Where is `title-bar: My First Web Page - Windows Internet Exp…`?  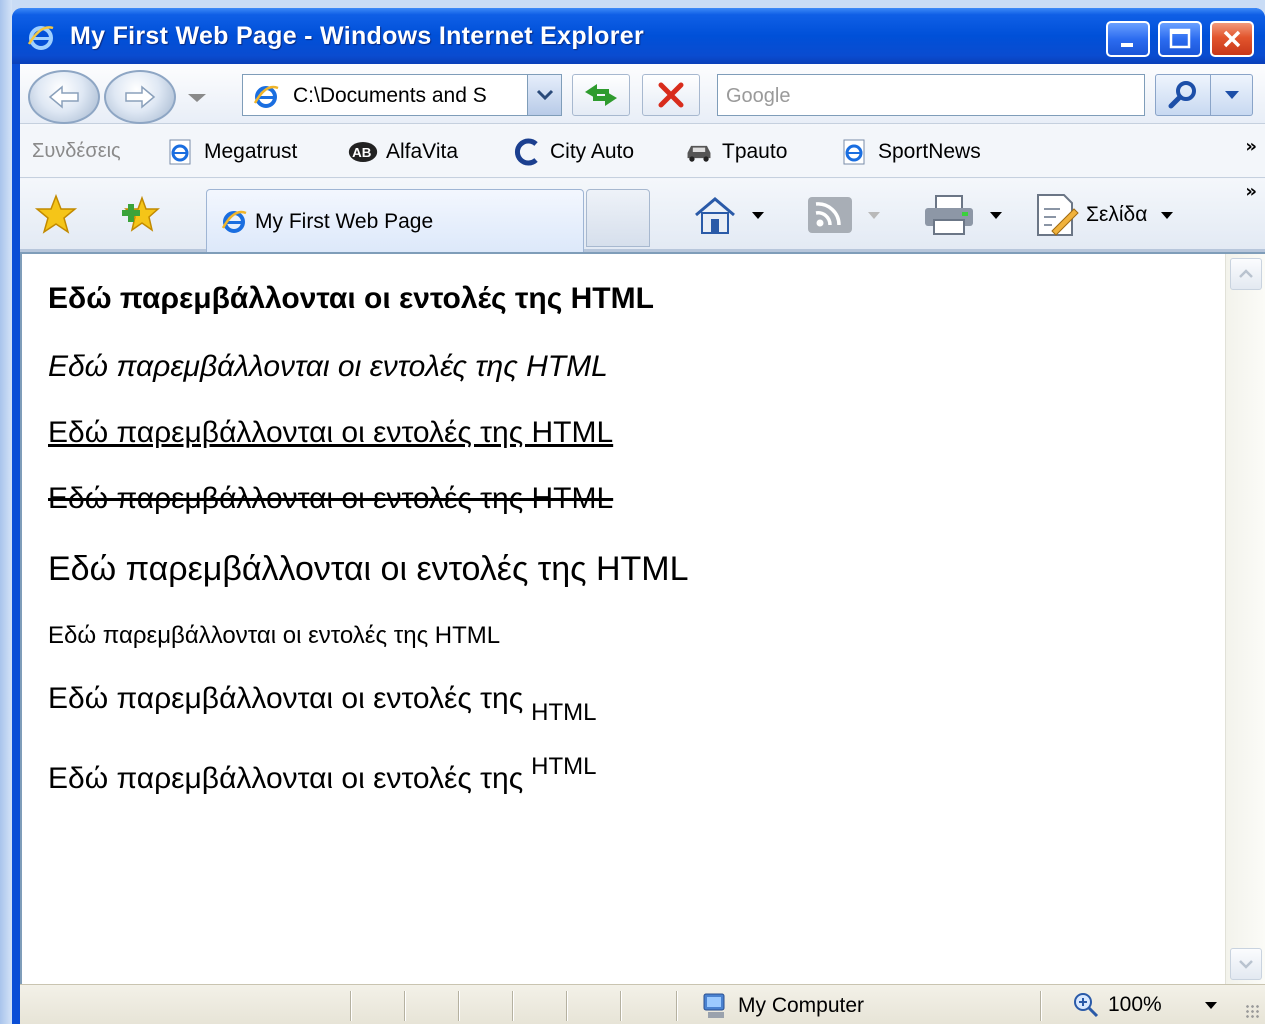
title-bar: My First Web Page - Windows Internet Exp… is located at coordinates (638, 36).